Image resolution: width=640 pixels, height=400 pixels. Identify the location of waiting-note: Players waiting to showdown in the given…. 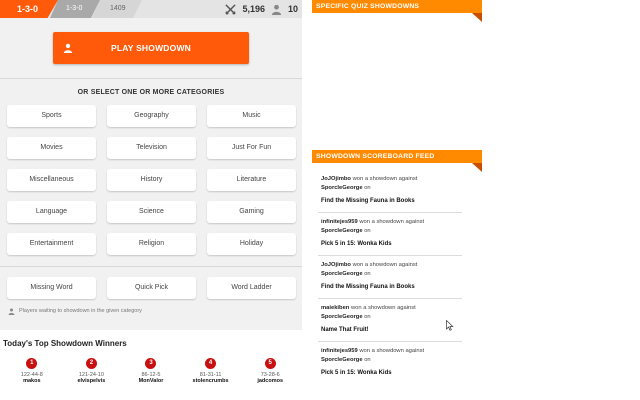
(151, 311).